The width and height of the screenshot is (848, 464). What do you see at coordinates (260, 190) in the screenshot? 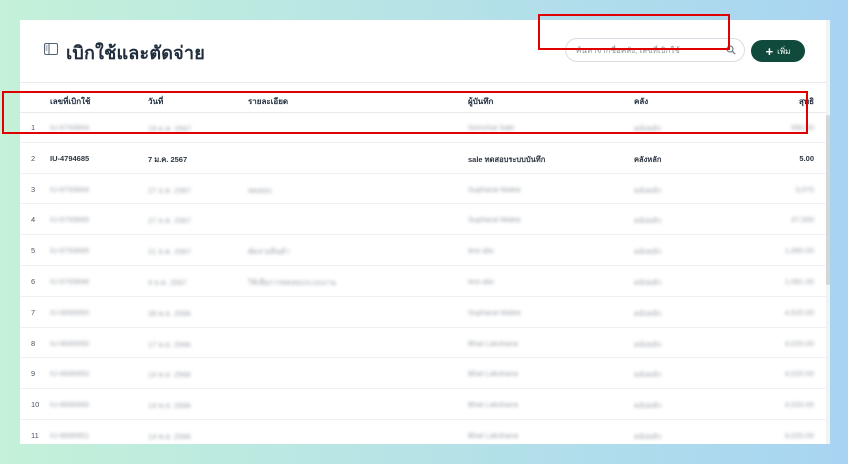
I see `detail-cell: ทดสอบ` at bounding box center [260, 190].